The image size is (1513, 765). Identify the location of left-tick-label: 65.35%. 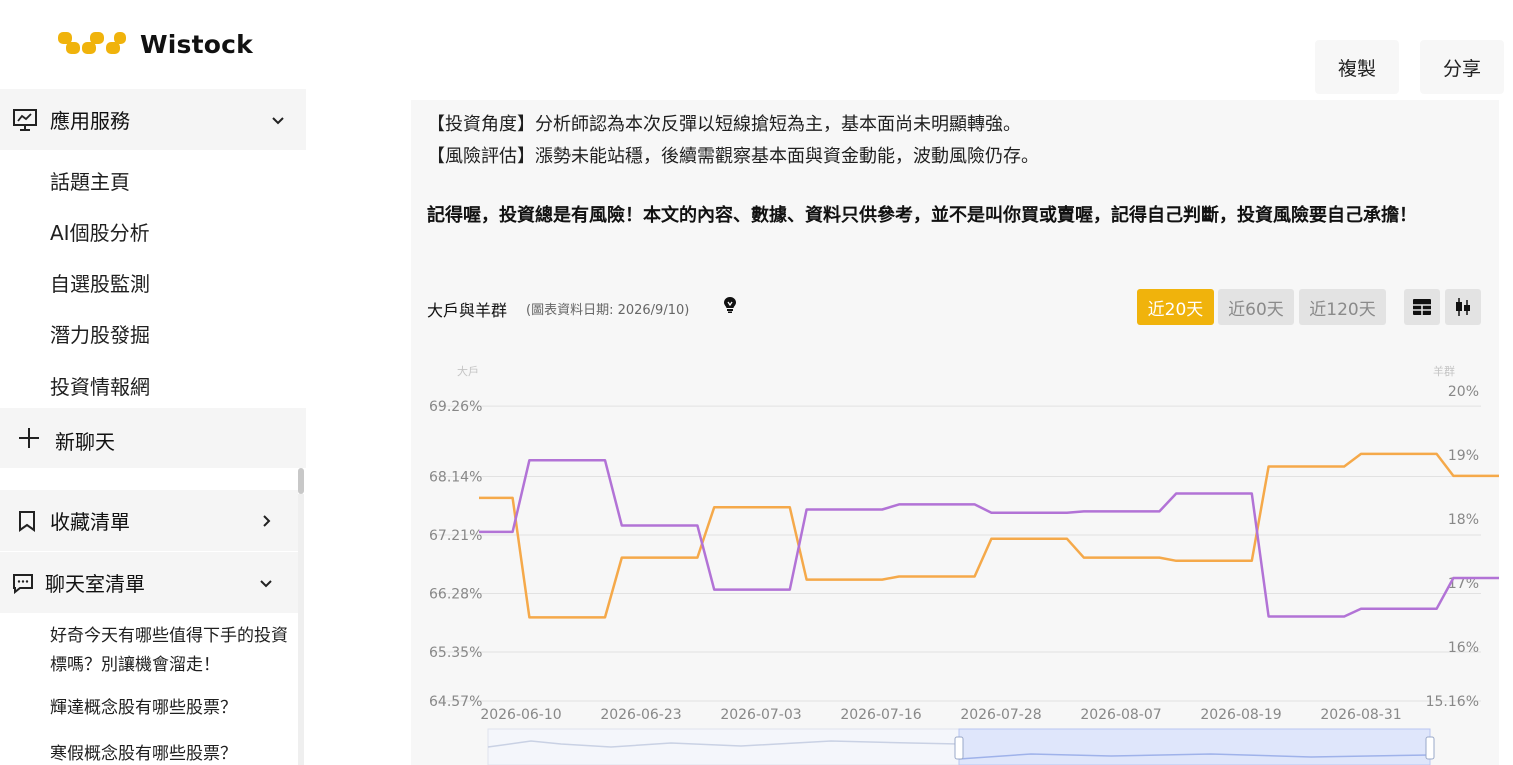
(455, 653).